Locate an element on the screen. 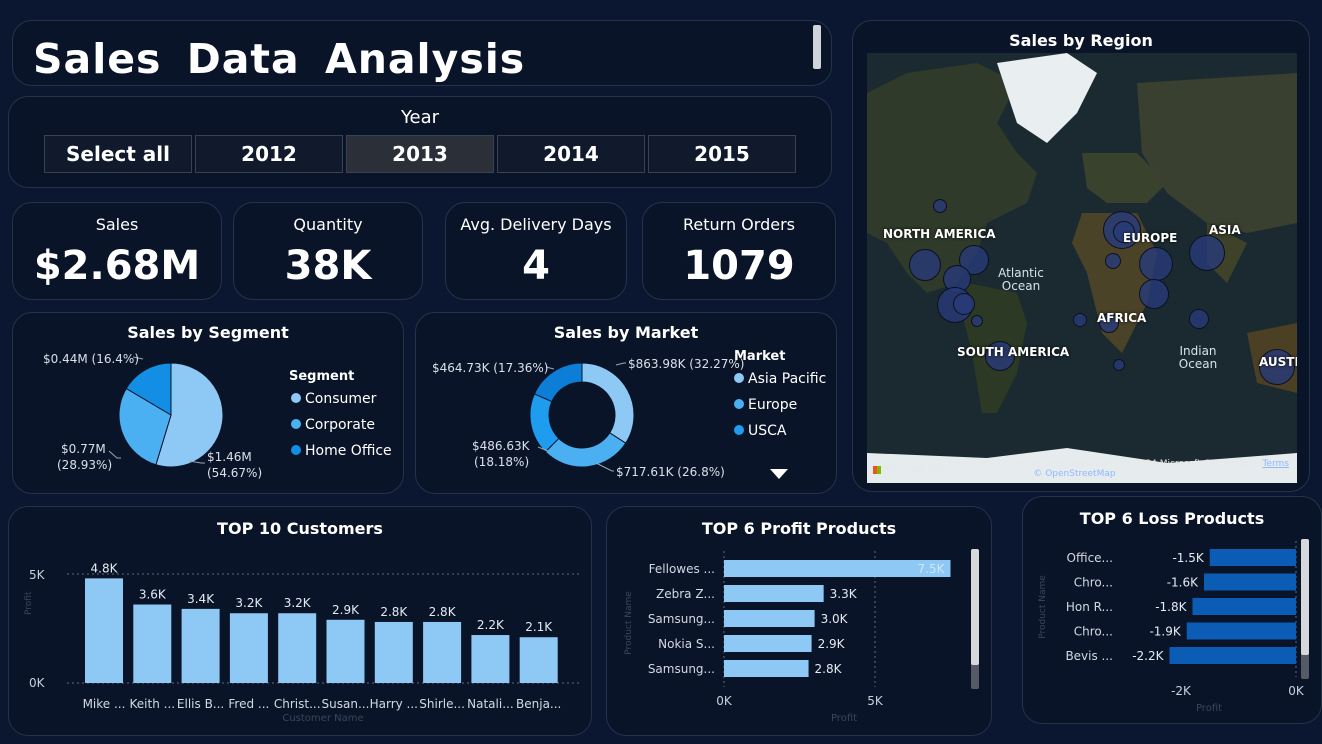 Image resolution: width=1322 pixels, height=744 pixels. bar-value-label: -1.6K is located at coordinates (1183, 583).